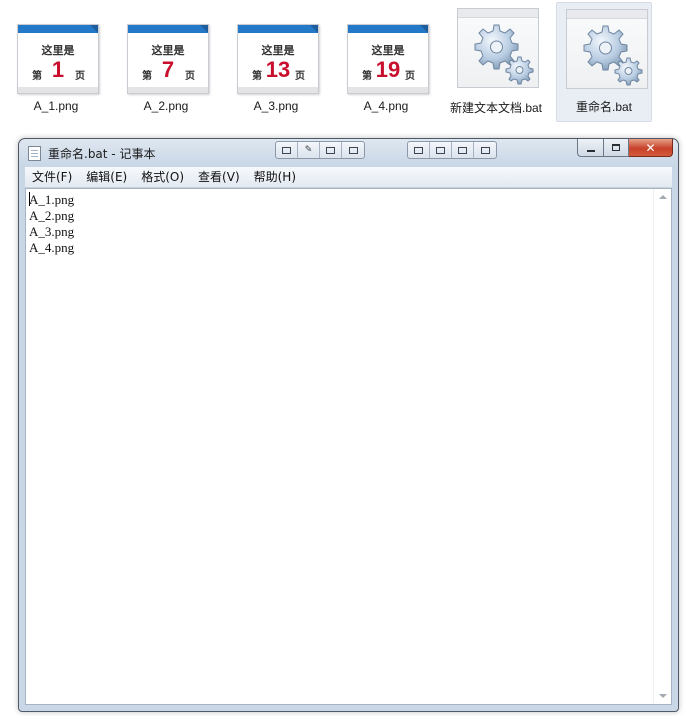 The height and width of the screenshot is (716, 695). Describe the element at coordinates (663, 197) in the screenshot. I see `scroll-up-icon` at that location.